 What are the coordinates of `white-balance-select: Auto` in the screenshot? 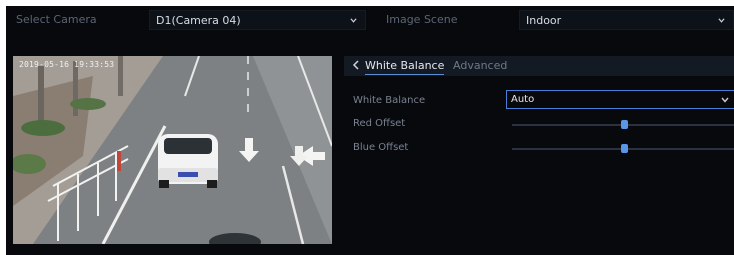 It's located at (620, 99).